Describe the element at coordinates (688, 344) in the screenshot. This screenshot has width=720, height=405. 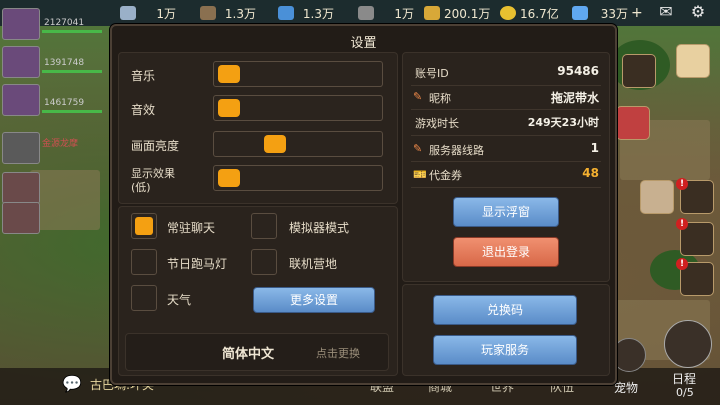
I see `schedule-avatar` at that location.